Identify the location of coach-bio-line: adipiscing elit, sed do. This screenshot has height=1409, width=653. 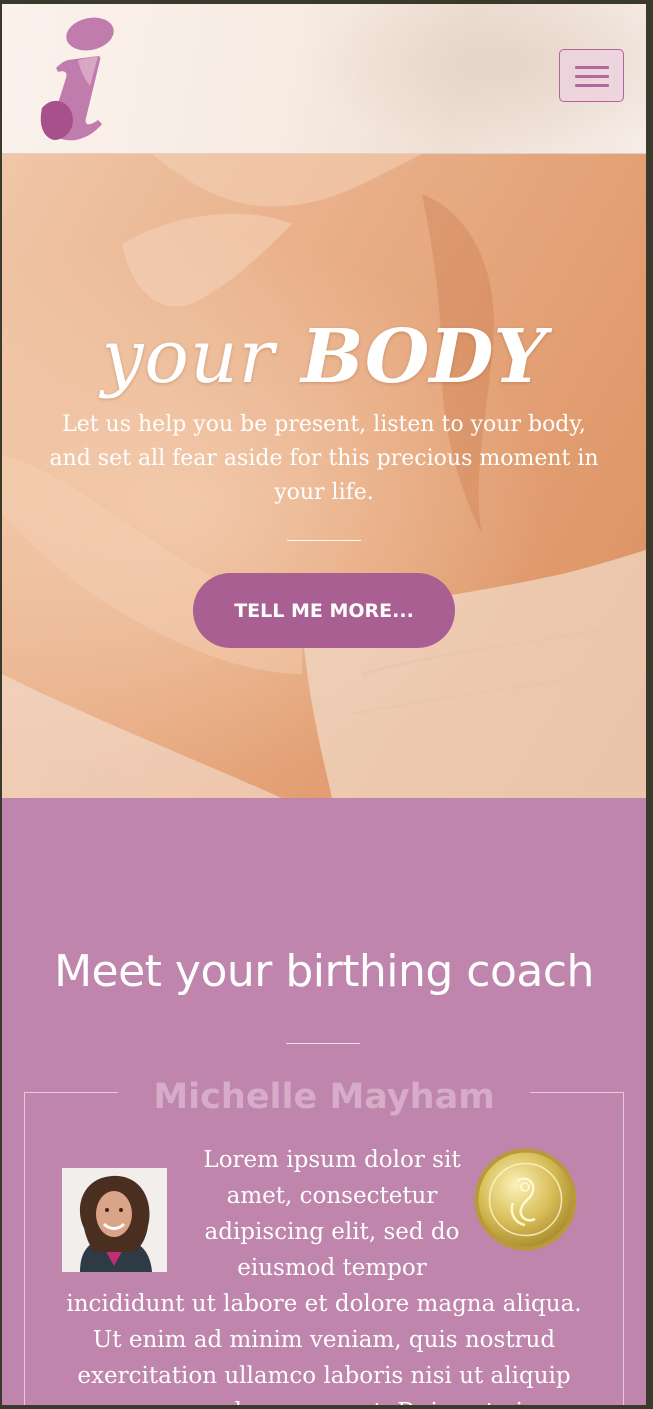
(332, 1232).